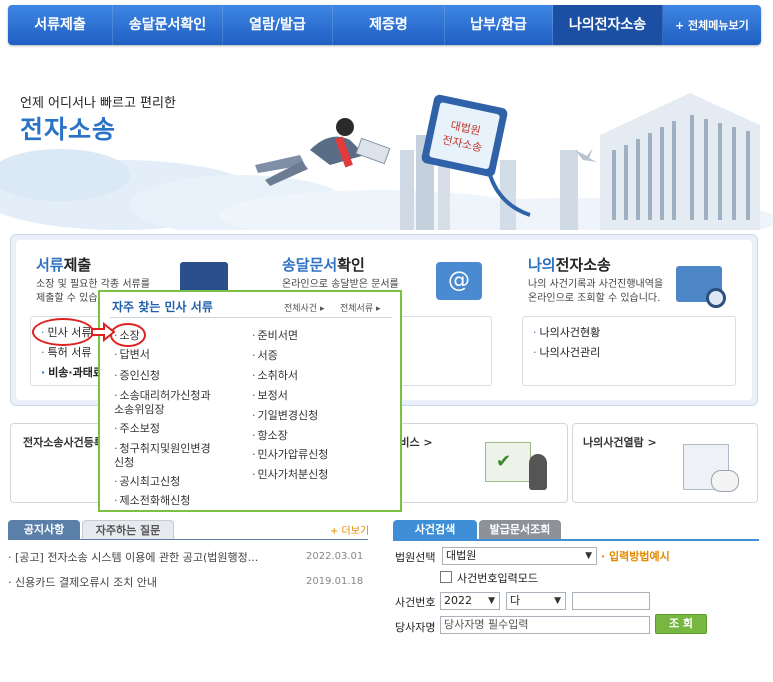  I want to click on popup-item-correction: 보정서, so click(270, 396).